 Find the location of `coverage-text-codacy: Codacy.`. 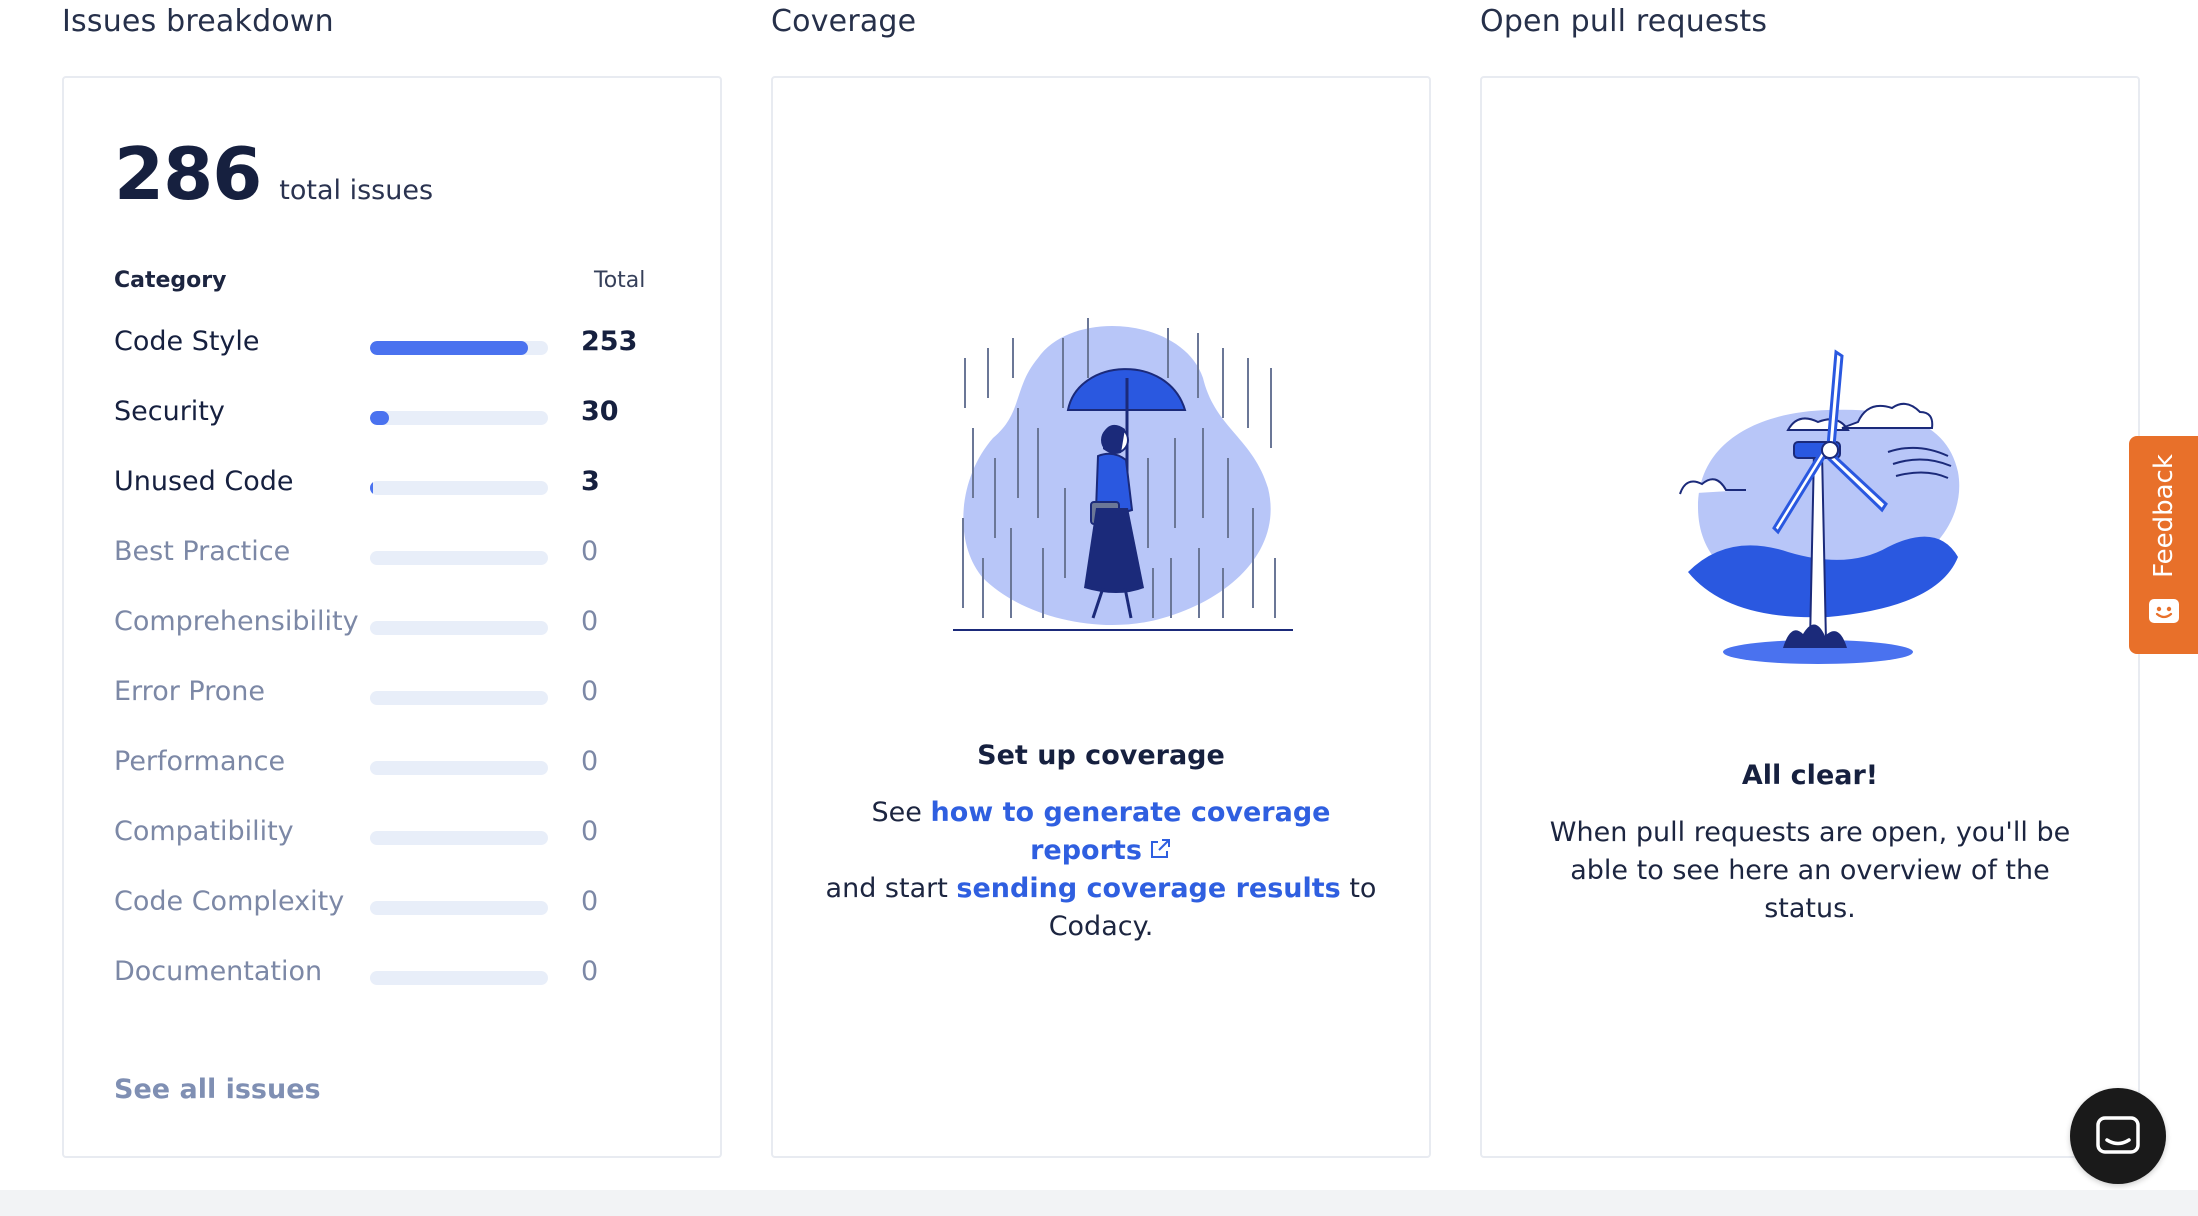

coverage-text-codacy: Codacy. is located at coordinates (1101, 926).